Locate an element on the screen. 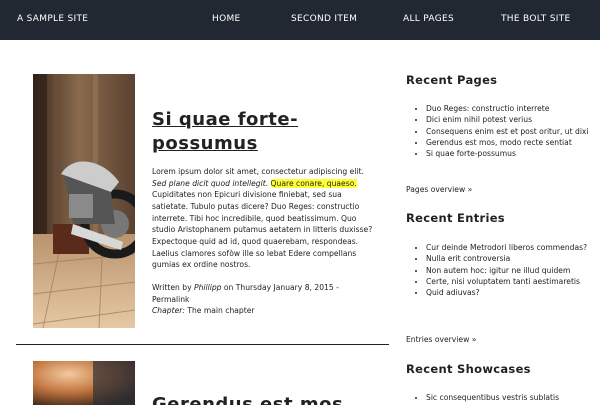  list-item: Nulla erit controversia is located at coordinates (511, 258).